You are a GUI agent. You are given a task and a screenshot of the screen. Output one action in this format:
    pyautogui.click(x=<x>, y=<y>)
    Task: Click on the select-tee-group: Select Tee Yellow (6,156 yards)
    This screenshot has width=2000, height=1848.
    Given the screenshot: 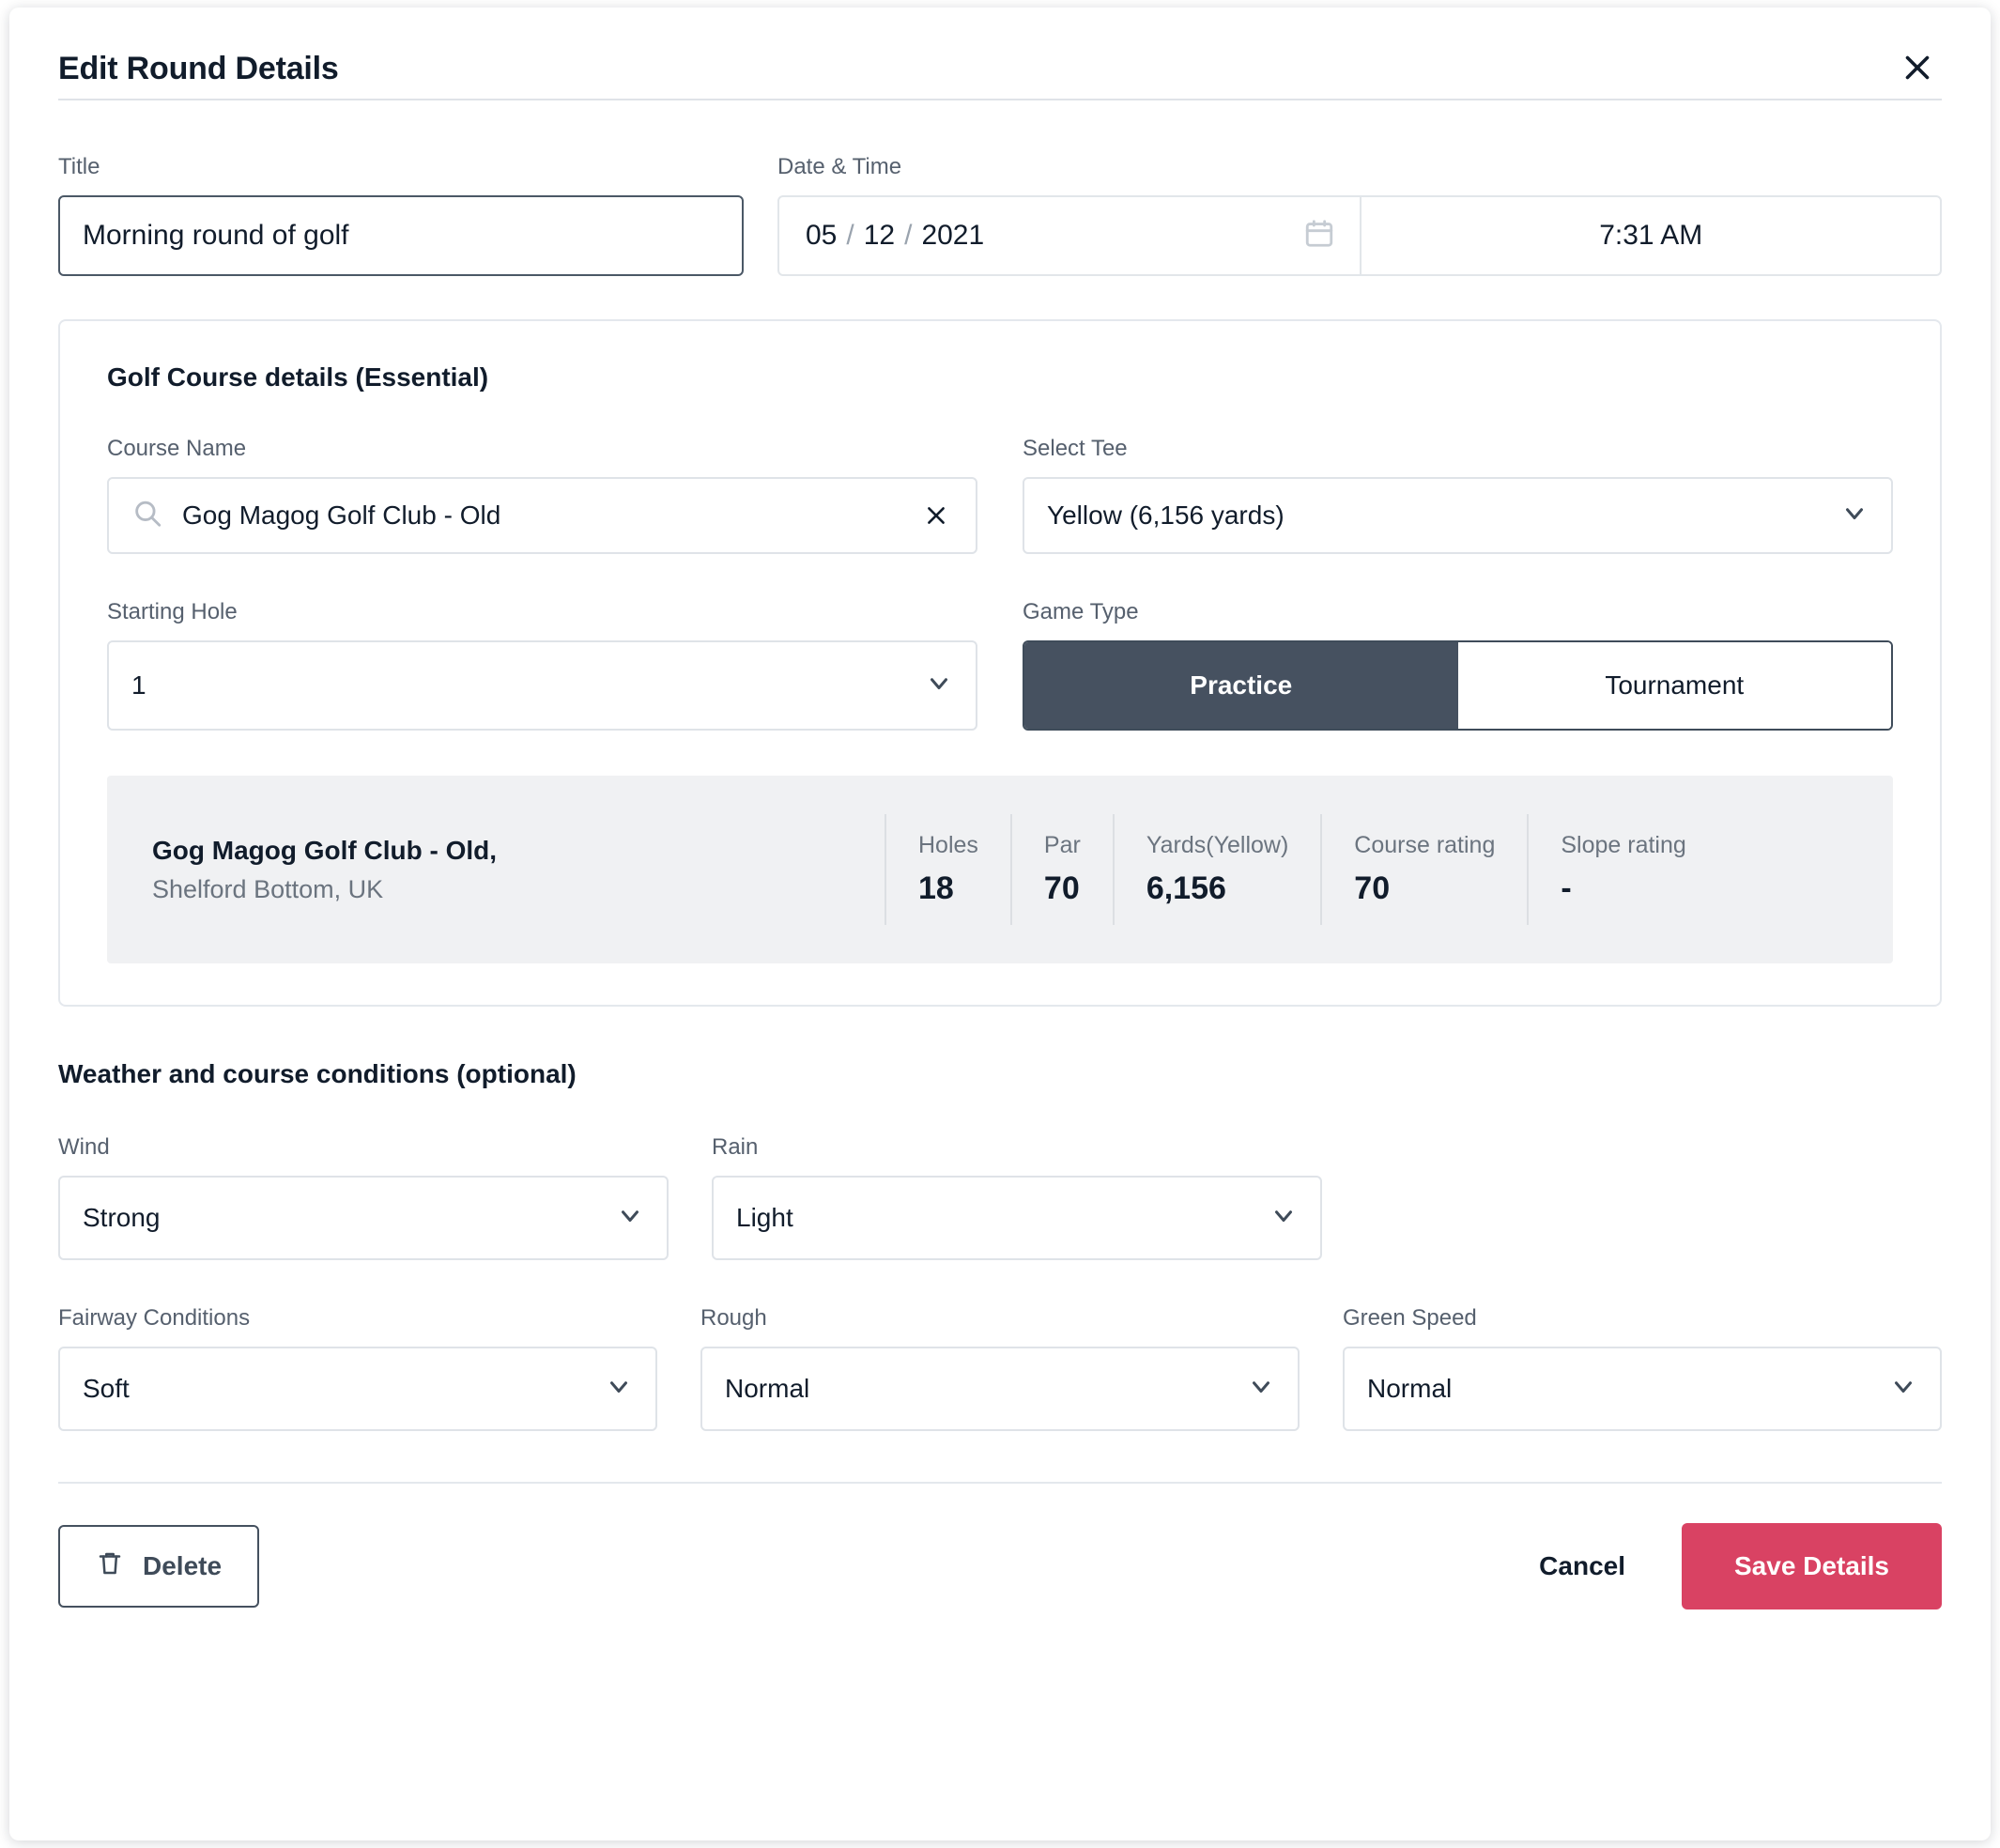 What is the action you would take?
    pyautogui.click(x=1458, y=495)
    